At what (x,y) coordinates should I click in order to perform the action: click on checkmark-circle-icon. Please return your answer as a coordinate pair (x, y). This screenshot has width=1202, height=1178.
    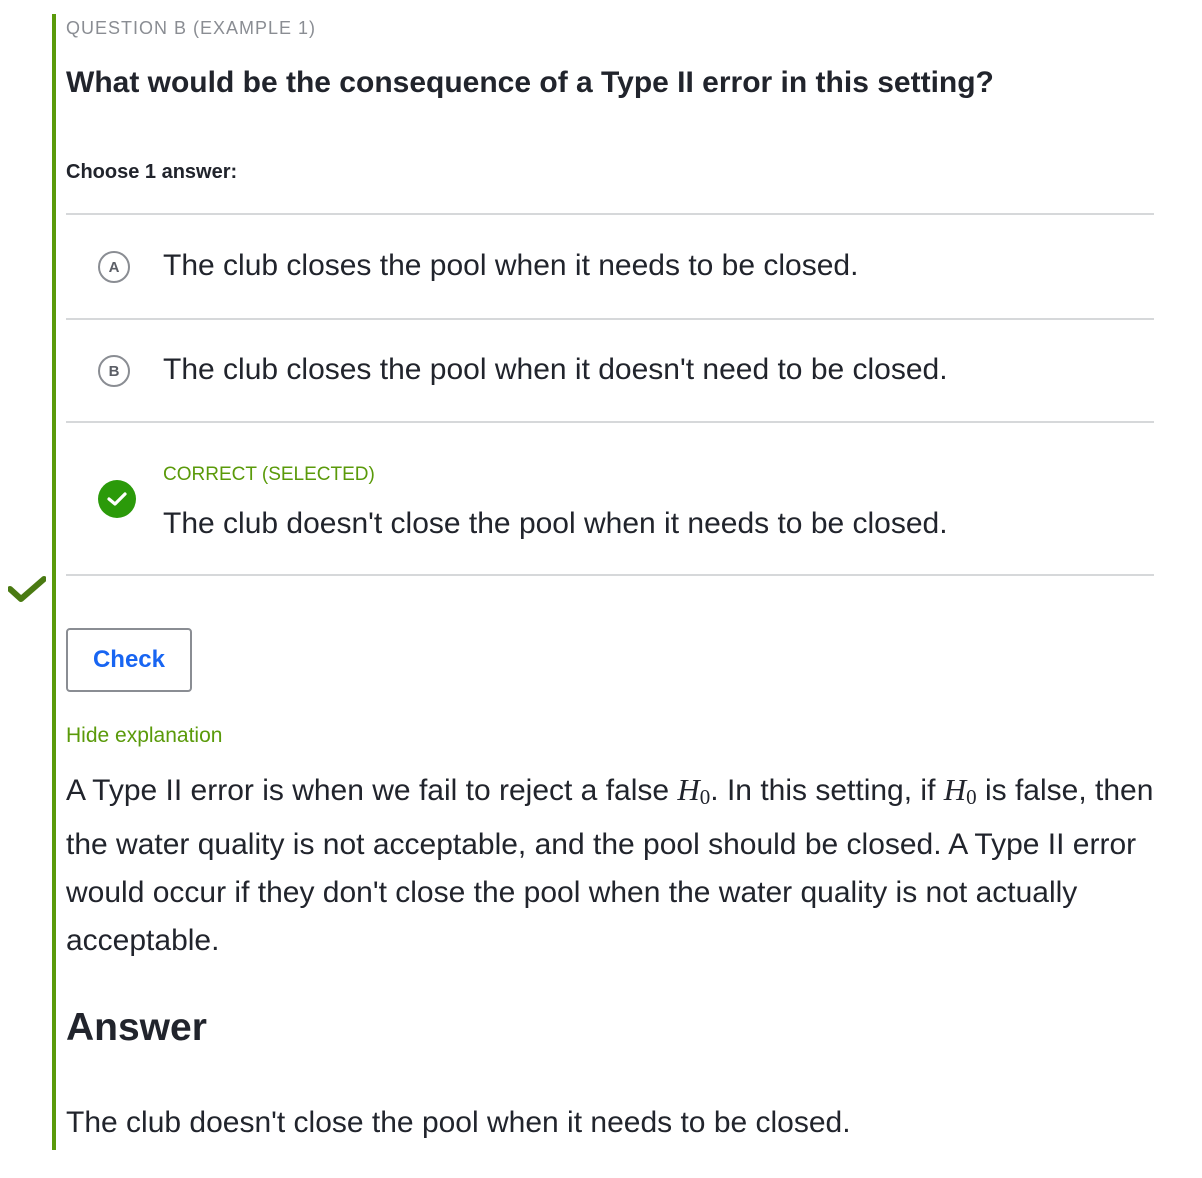
    Looking at the image, I should click on (117, 499).